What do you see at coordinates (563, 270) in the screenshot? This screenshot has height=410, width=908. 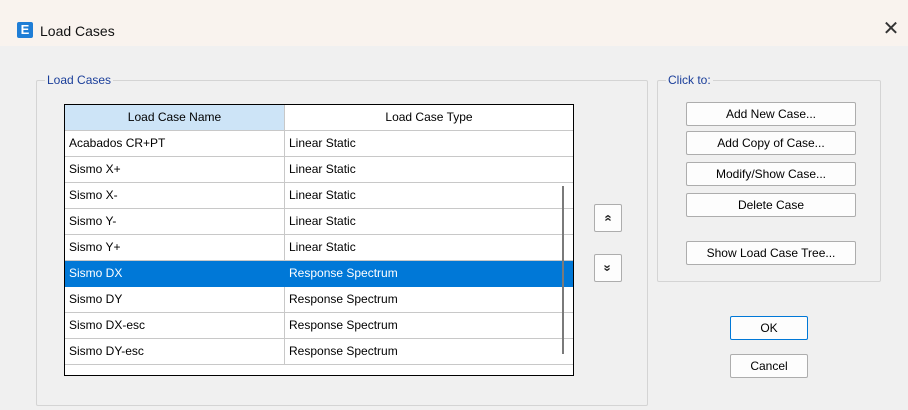 I see `vertical-scrollbar` at bounding box center [563, 270].